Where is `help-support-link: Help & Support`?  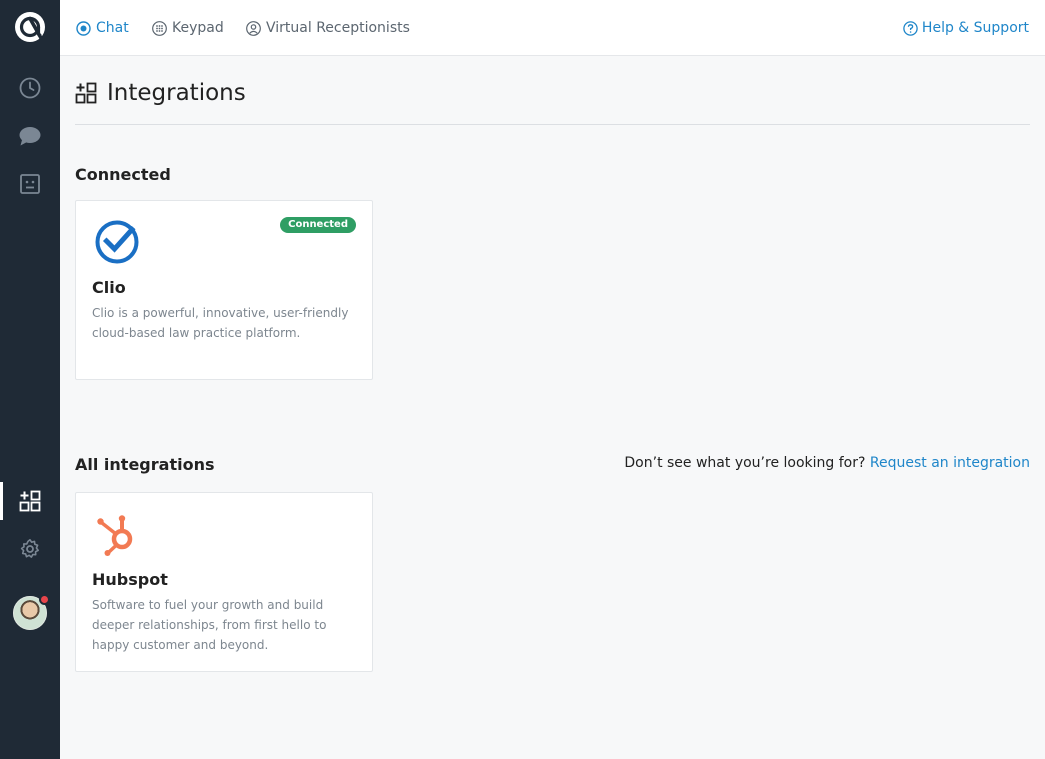 help-support-link: Help & Support is located at coordinates (966, 28).